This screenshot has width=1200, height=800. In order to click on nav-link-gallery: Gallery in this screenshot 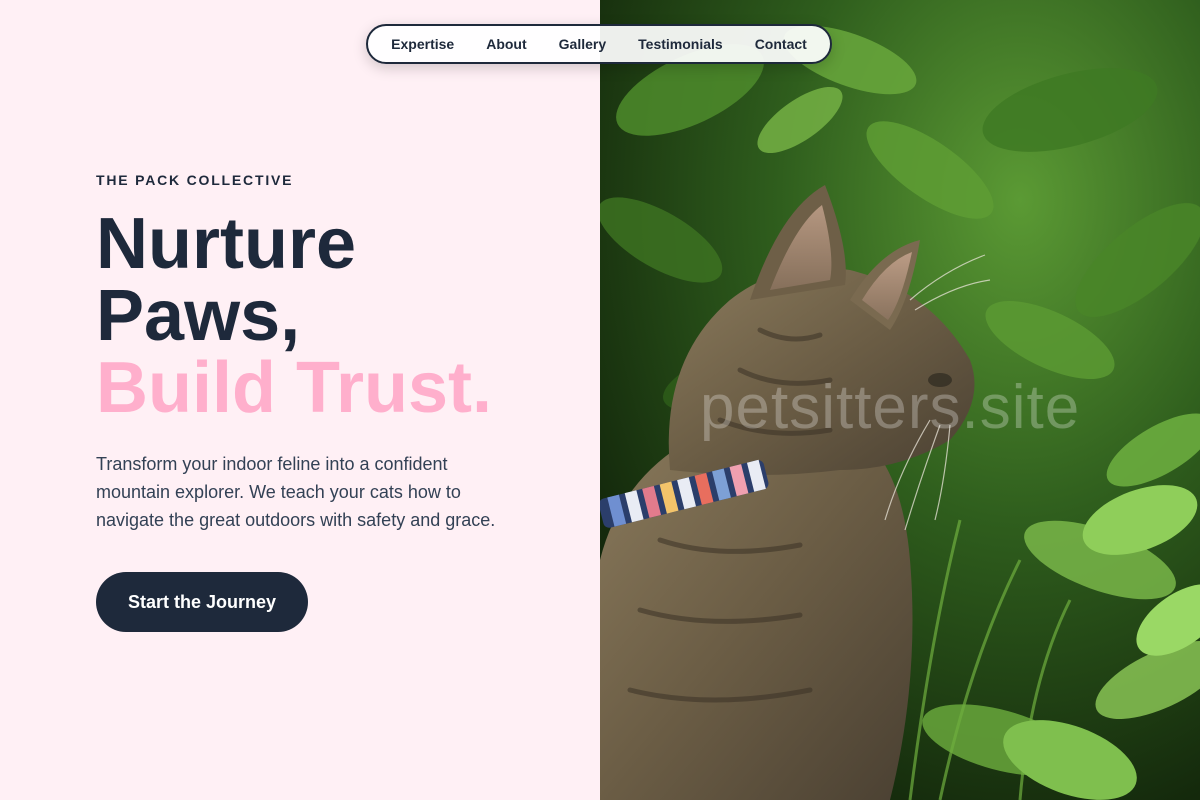, I will do `click(582, 44)`.